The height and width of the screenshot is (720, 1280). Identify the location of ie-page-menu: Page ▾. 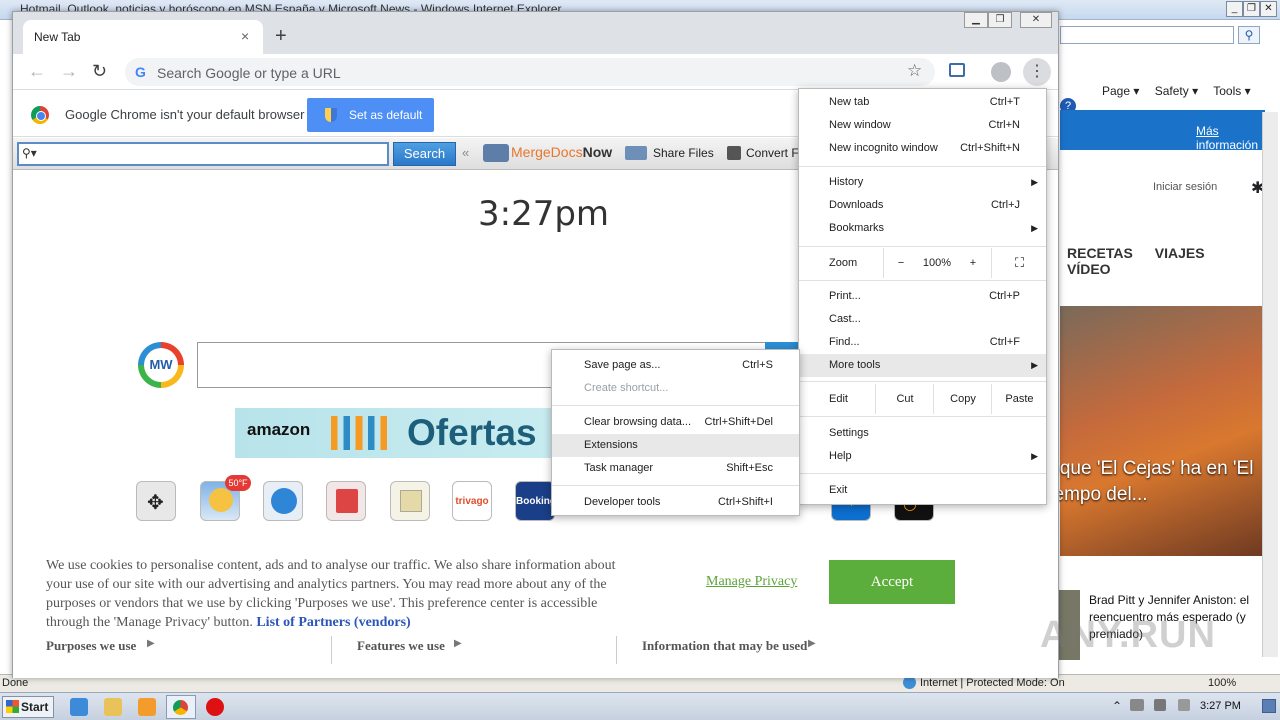
(1120, 91).